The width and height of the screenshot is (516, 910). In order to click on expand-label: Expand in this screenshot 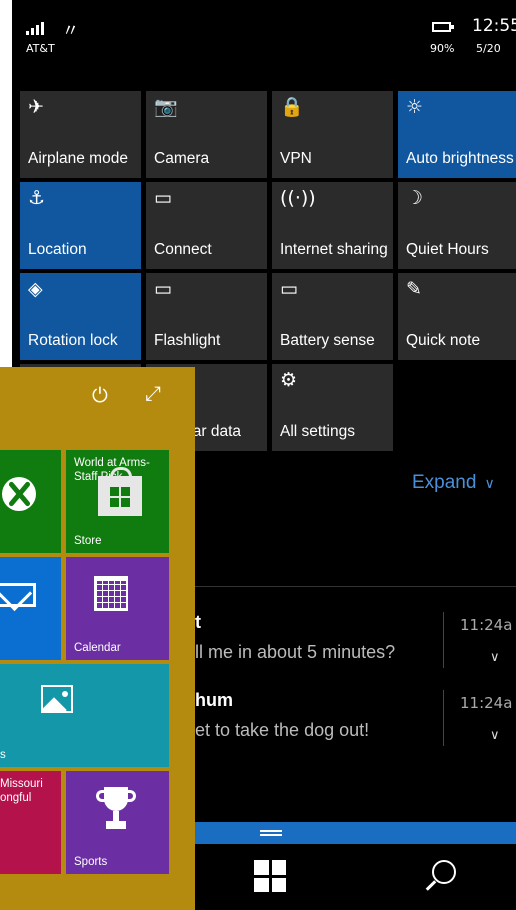, I will do `click(444, 482)`.